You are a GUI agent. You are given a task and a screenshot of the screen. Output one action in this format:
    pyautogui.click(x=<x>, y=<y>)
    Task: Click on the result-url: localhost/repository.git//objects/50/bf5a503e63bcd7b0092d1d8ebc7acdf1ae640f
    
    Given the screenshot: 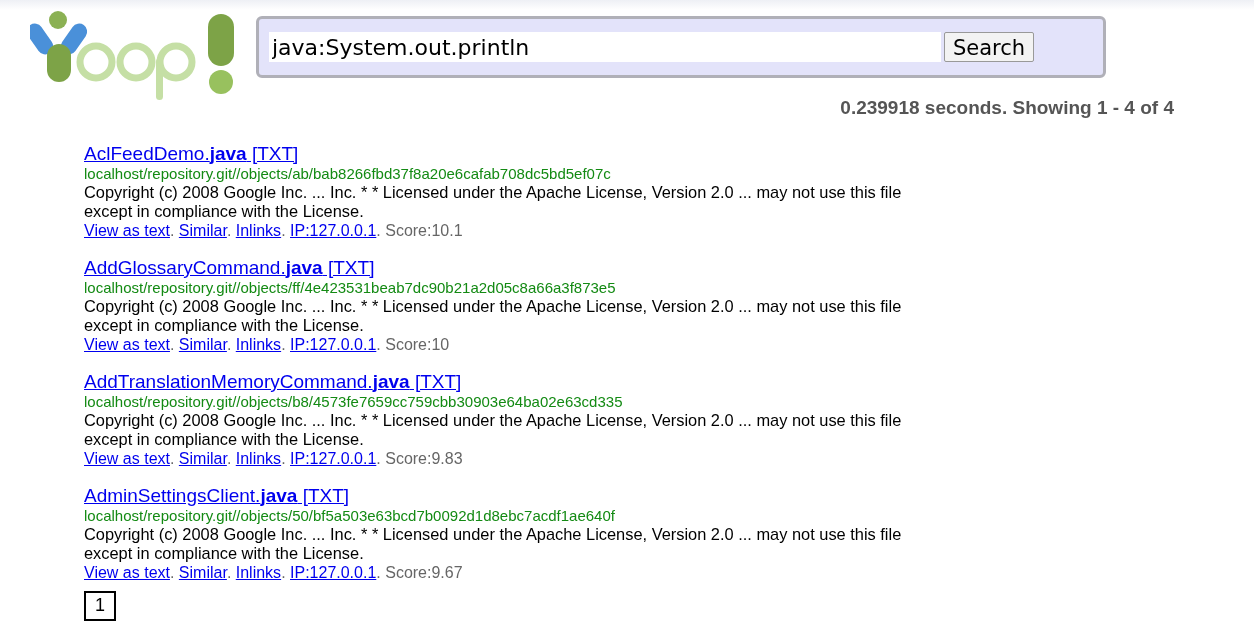 What is the action you would take?
    pyautogui.click(x=350, y=515)
    